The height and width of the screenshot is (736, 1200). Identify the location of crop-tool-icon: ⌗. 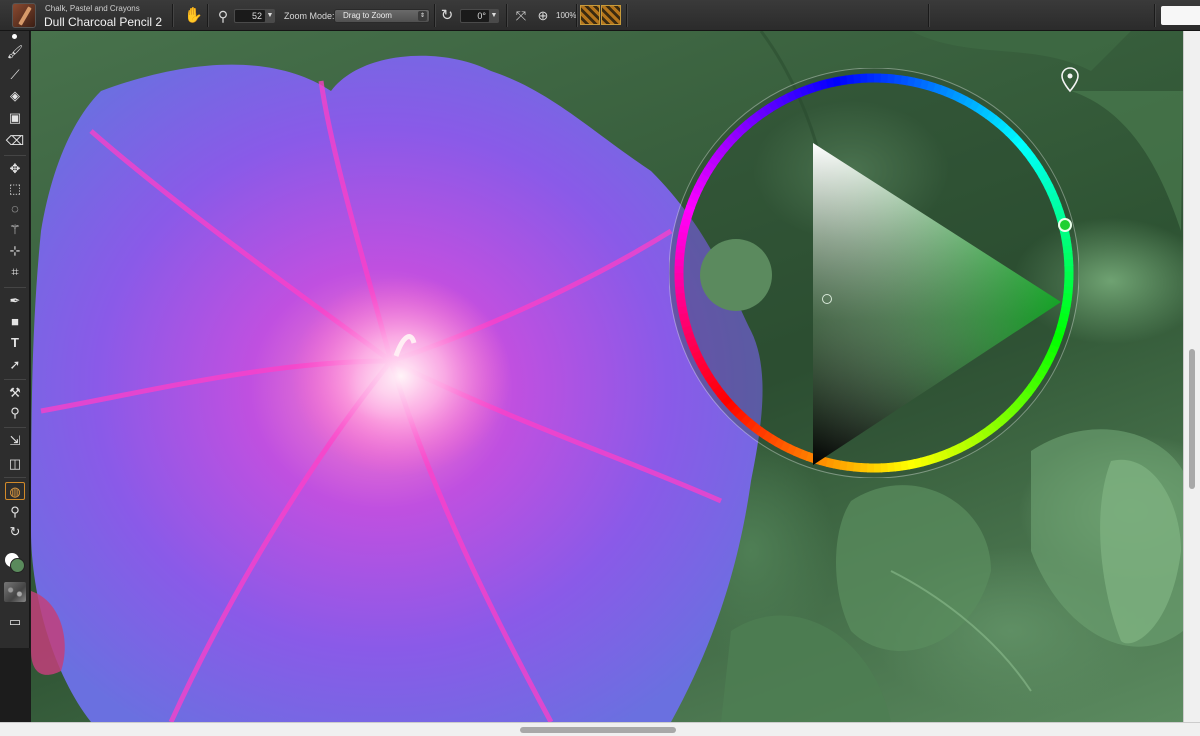
(15, 272).